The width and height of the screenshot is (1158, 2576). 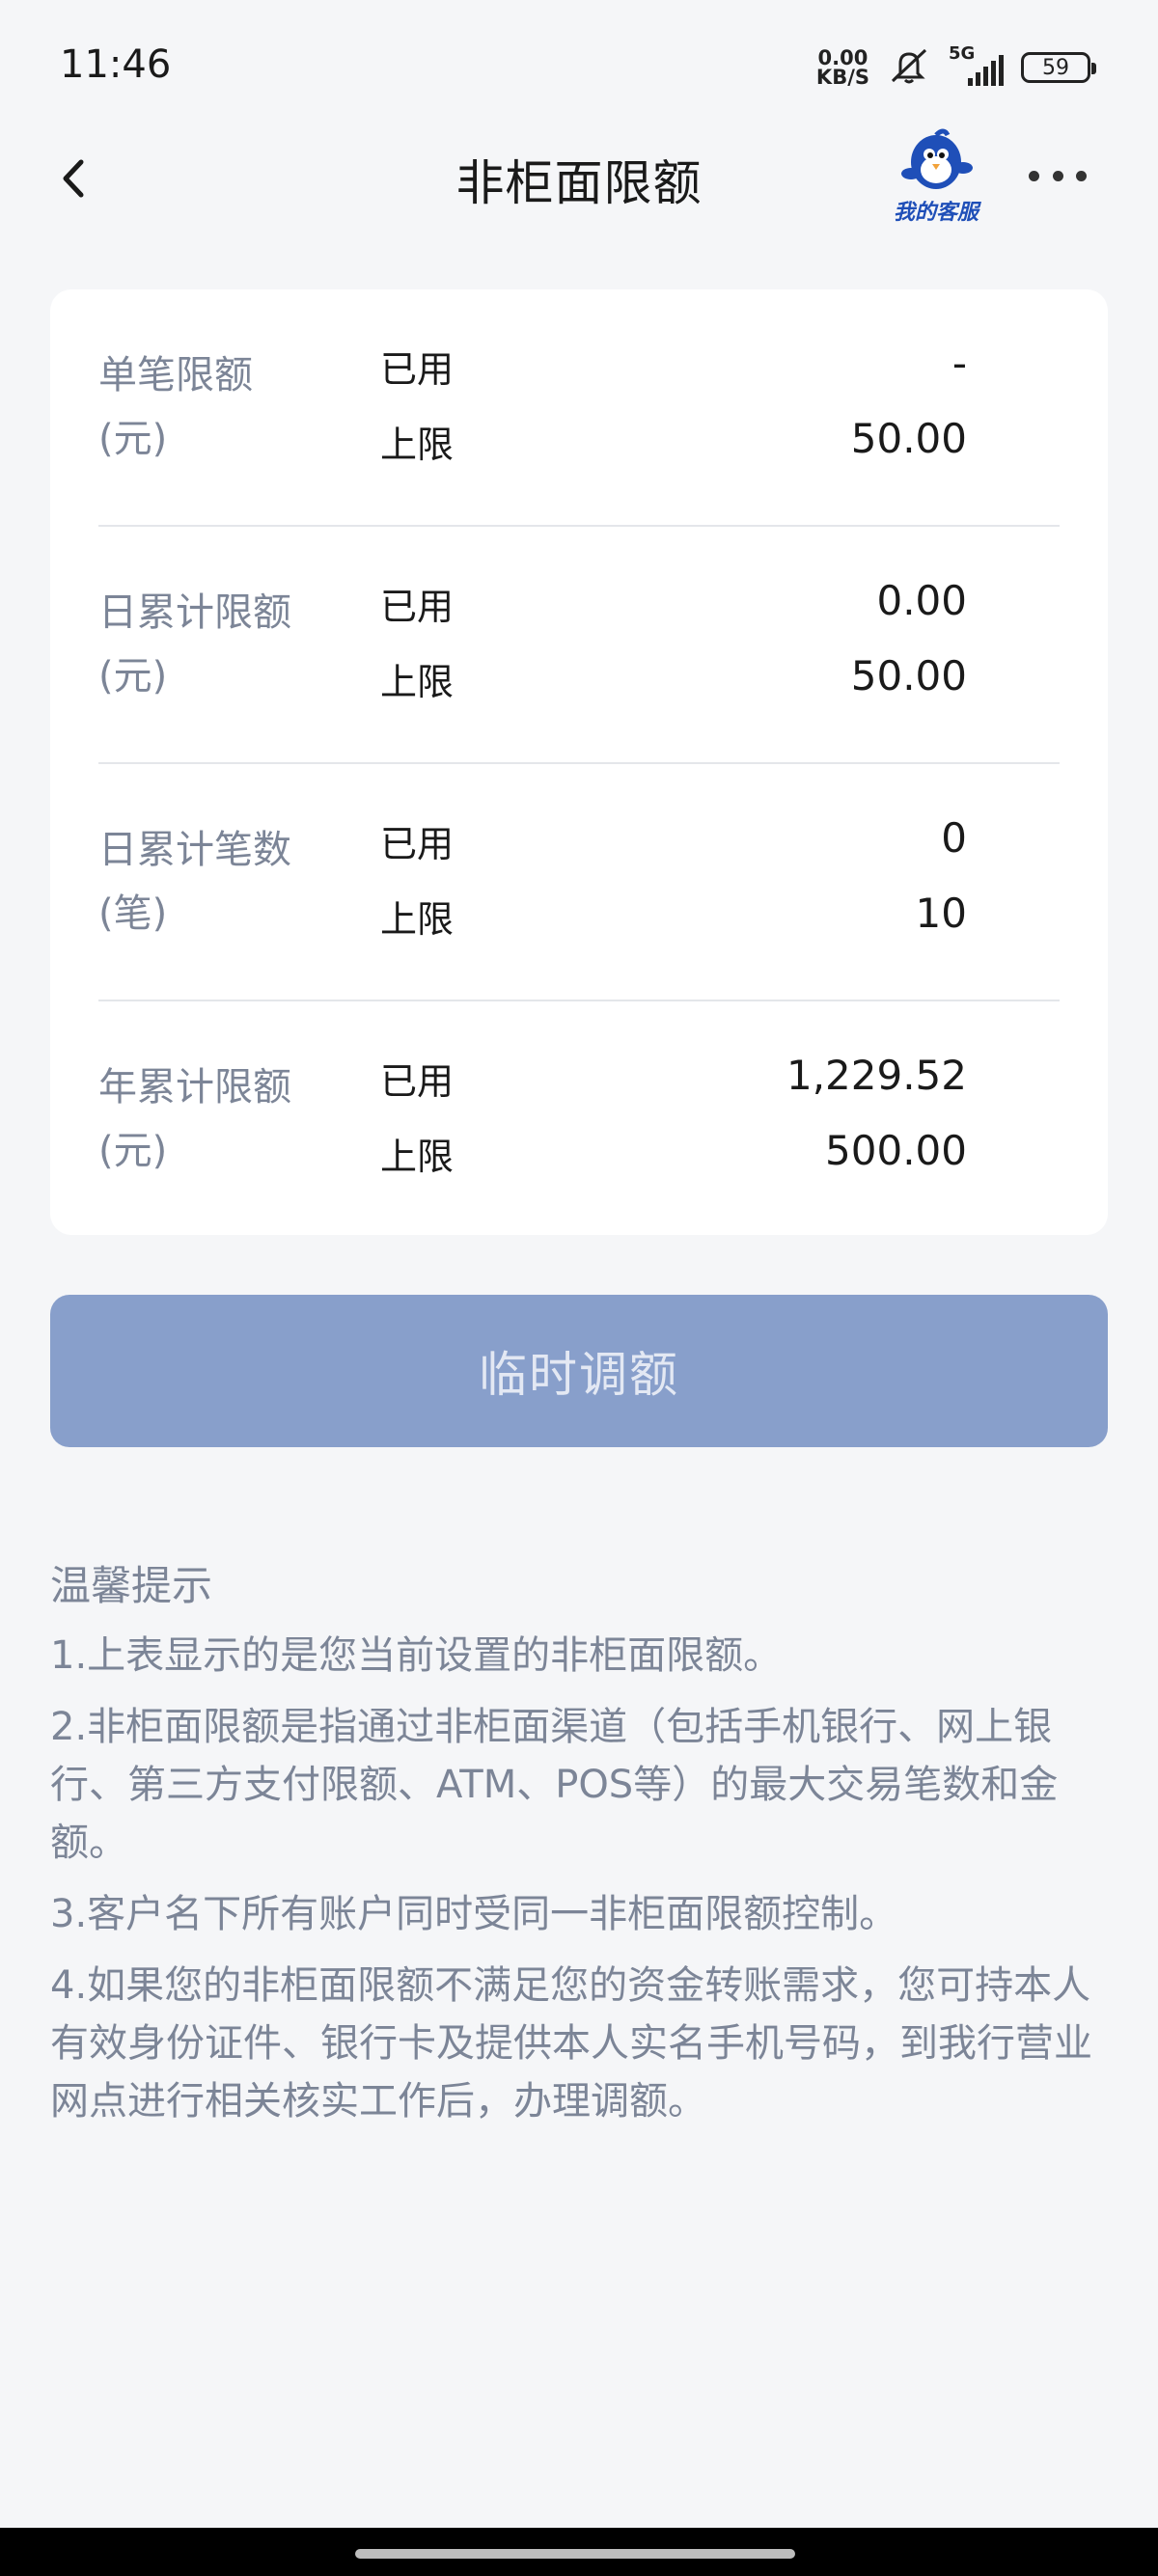 I want to click on limit-row-daily-count: 日累计笔数(笔) 已用 0 上限 10, so click(x=579, y=883).